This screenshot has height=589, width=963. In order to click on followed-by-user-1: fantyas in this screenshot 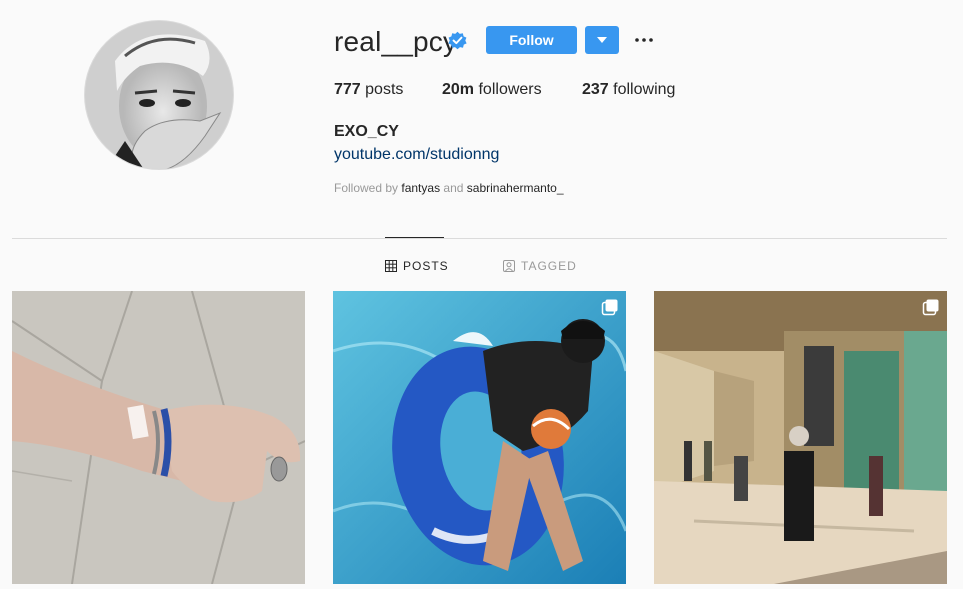, I will do `click(420, 188)`.